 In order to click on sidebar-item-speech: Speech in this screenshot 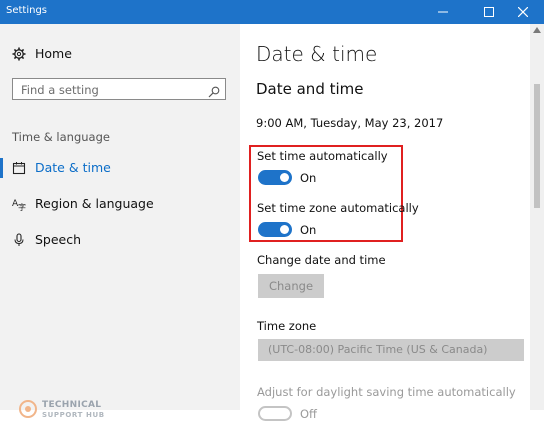, I will do `click(120, 240)`.